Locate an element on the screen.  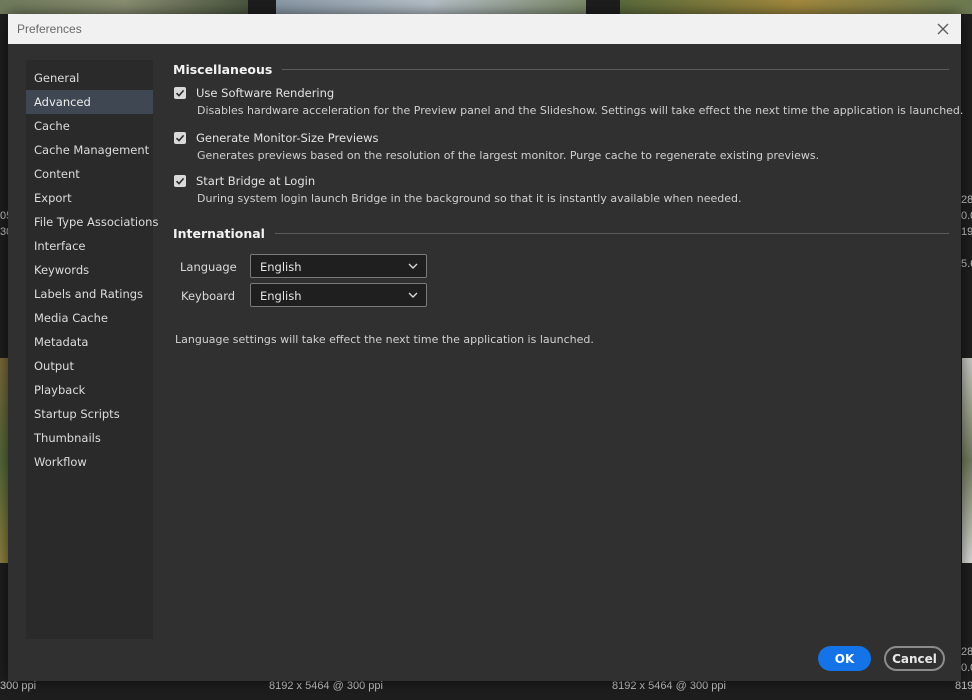
cancel-button: Cancel is located at coordinates (914, 658).